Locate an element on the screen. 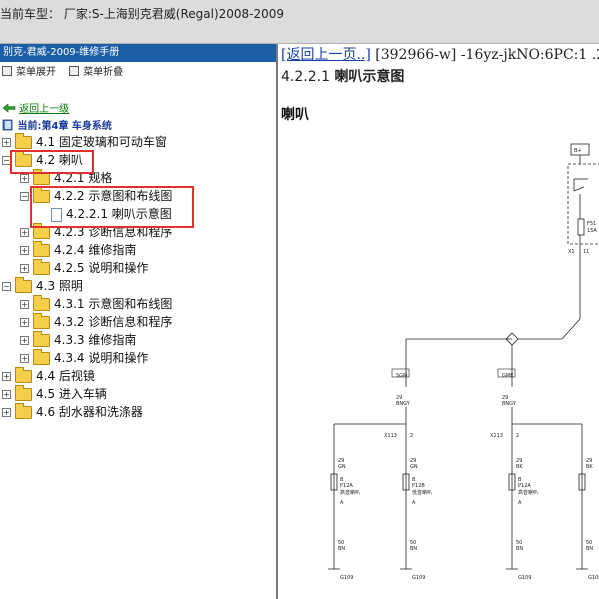 The image size is (599, 599). tree-item: +4.1 固定玻璃和可动车窗 is located at coordinates (84, 142).